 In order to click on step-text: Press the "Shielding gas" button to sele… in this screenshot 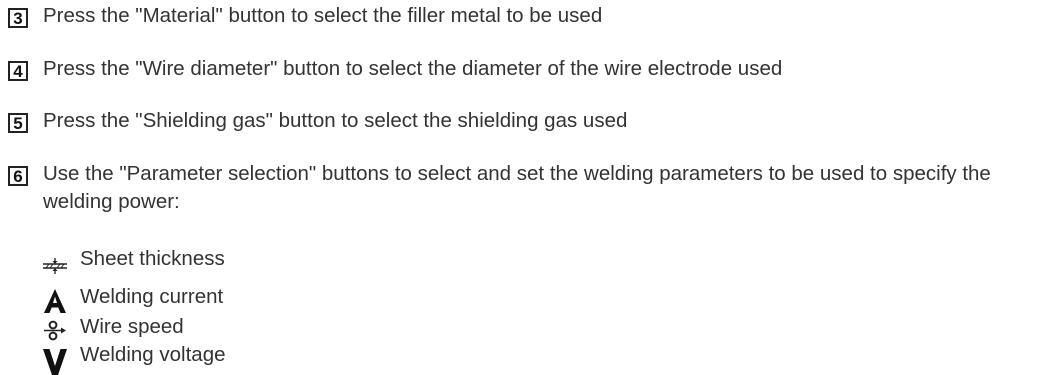, I will do `click(335, 120)`.